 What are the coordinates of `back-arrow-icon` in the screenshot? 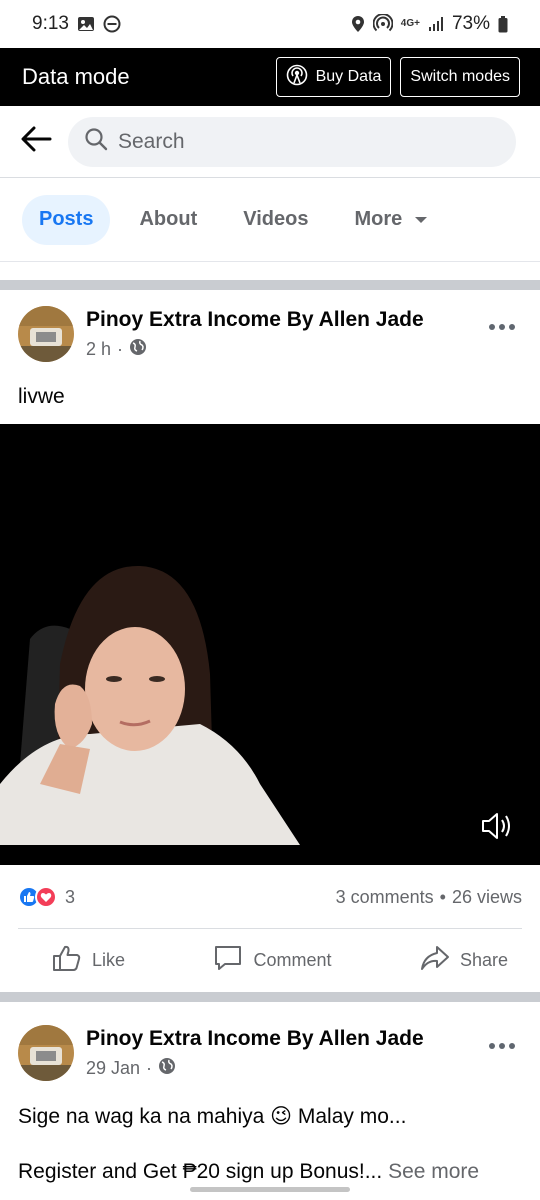 It's located at (36, 141).